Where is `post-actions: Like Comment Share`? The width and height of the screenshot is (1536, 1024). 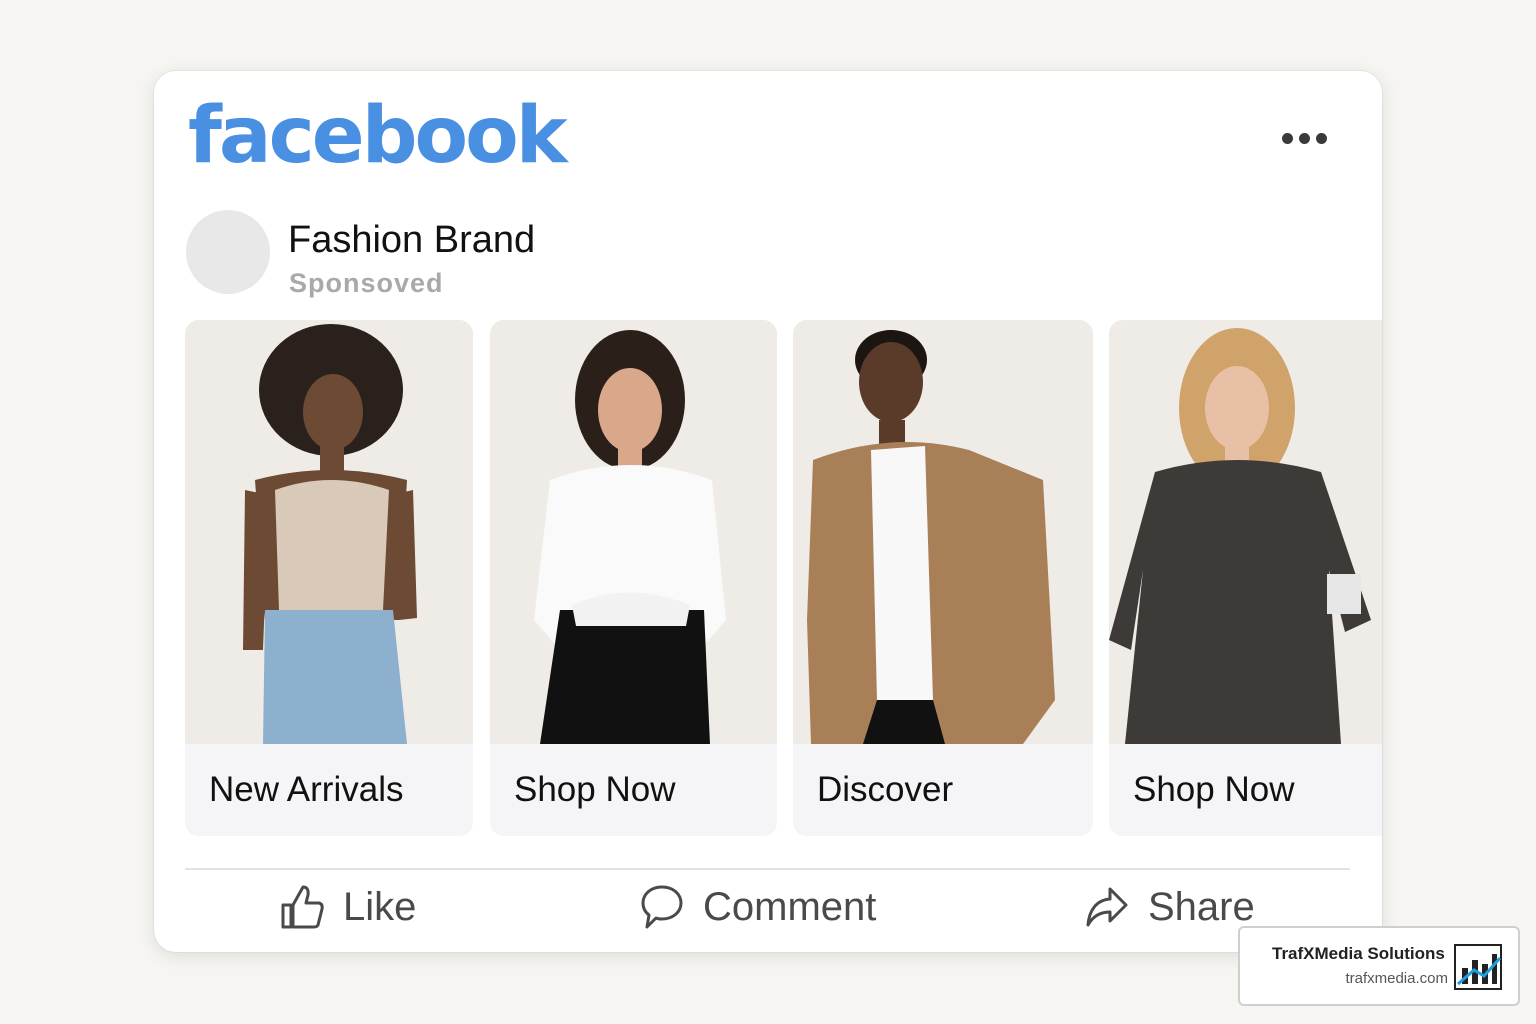 post-actions: Like Comment Share is located at coordinates (767, 913).